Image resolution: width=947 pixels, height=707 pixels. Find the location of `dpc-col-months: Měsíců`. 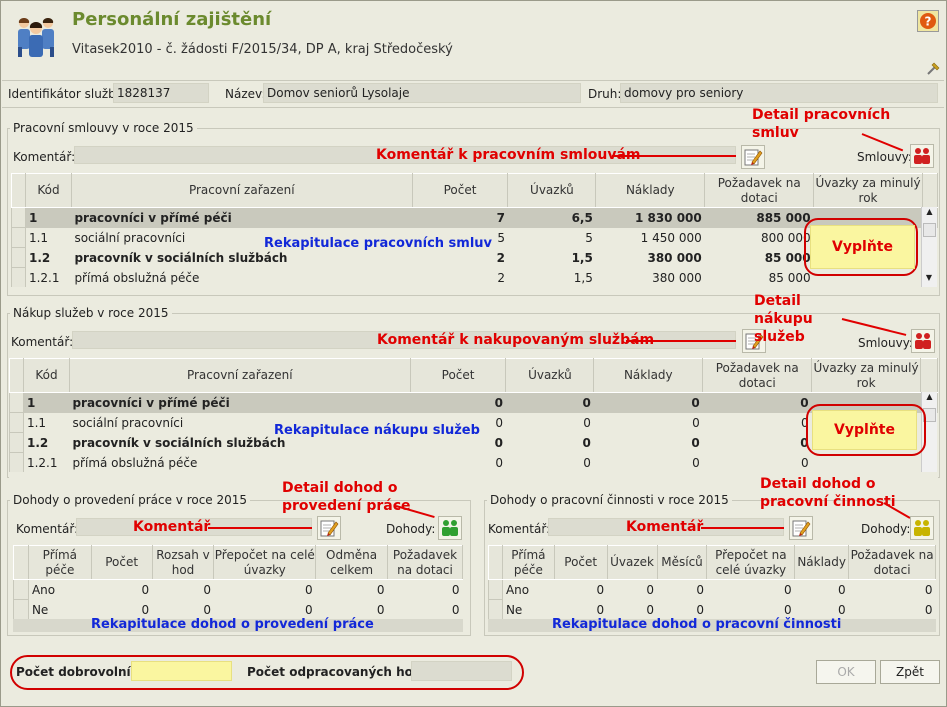

dpc-col-months: Měsíců is located at coordinates (682, 562).